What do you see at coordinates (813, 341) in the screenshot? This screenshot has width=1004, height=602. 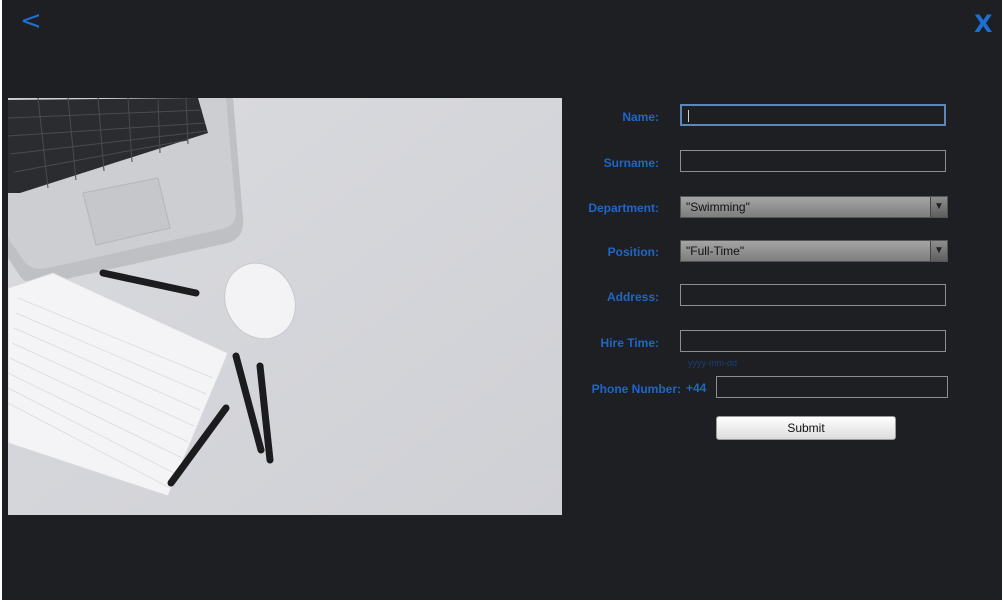 I see `hire-time-input` at bounding box center [813, 341].